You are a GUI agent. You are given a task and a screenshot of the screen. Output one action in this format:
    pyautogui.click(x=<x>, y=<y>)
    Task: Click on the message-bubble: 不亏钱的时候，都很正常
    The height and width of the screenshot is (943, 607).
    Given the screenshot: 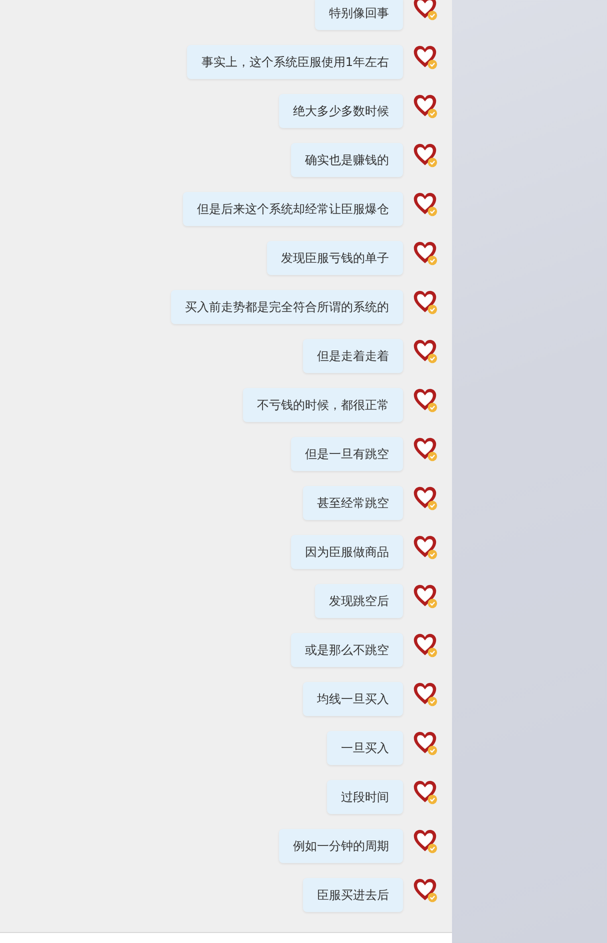 What is the action you would take?
    pyautogui.click(x=323, y=405)
    